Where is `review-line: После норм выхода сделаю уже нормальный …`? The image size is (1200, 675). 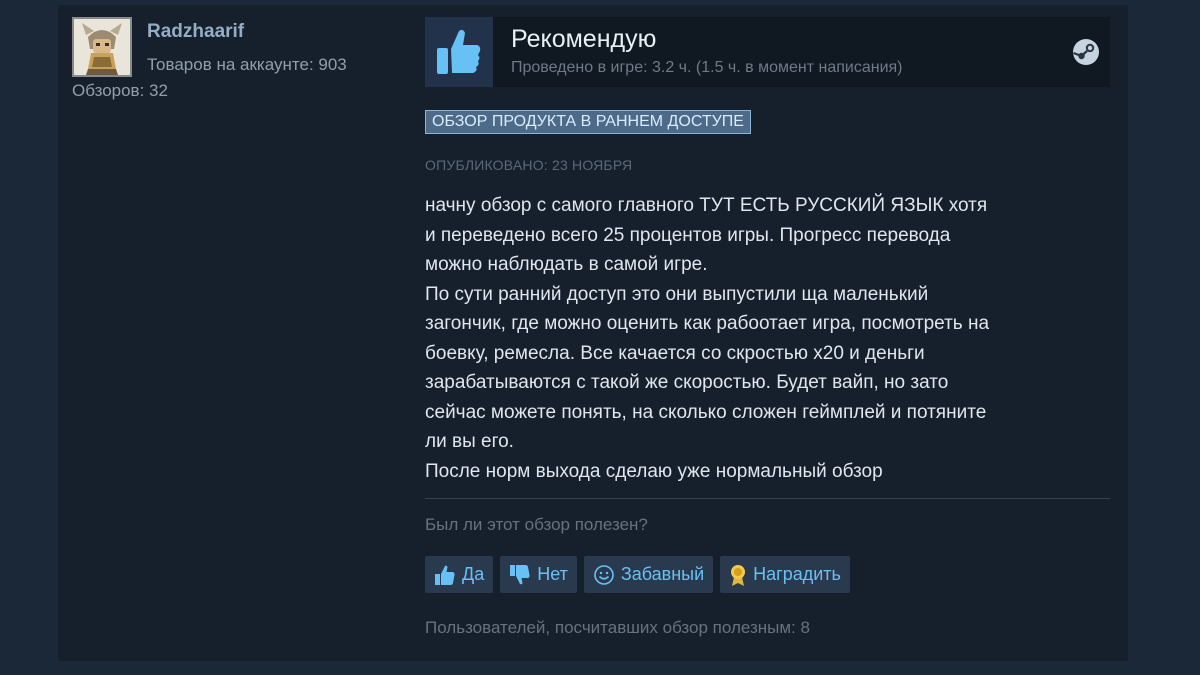
review-line: После норм выхода сделаю уже нормальный … is located at coordinates (654, 471).